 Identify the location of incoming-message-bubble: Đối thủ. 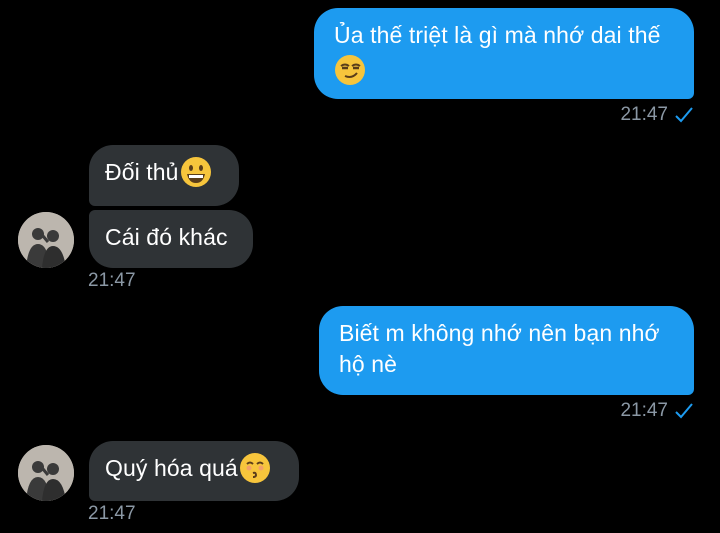
(164, 175).